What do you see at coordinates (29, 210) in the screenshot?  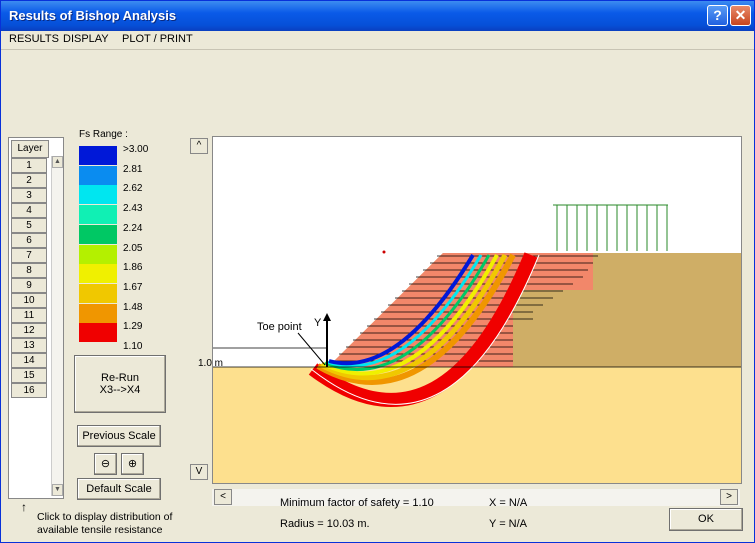 I see `layer-button: 4` at bounding box center [29, 210].